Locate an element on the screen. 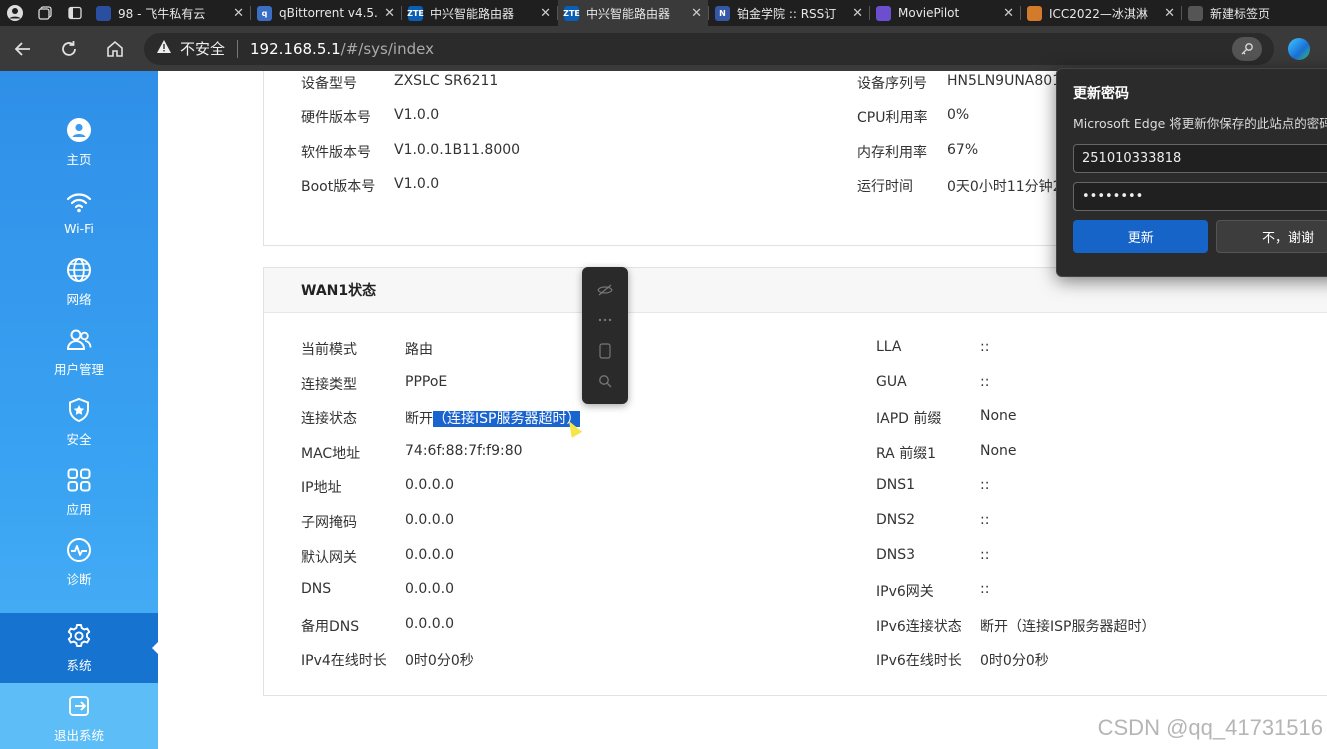 This screenshot has height=749, width=1327. wan-label: DNS2 is located at coordinates (896, 520).